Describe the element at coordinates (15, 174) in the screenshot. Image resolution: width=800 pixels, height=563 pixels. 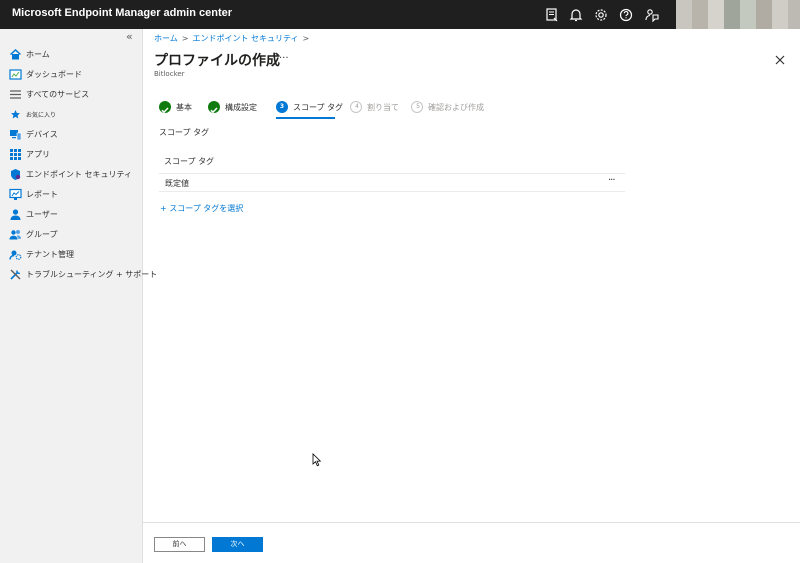
I see `shield-icon` at that location.